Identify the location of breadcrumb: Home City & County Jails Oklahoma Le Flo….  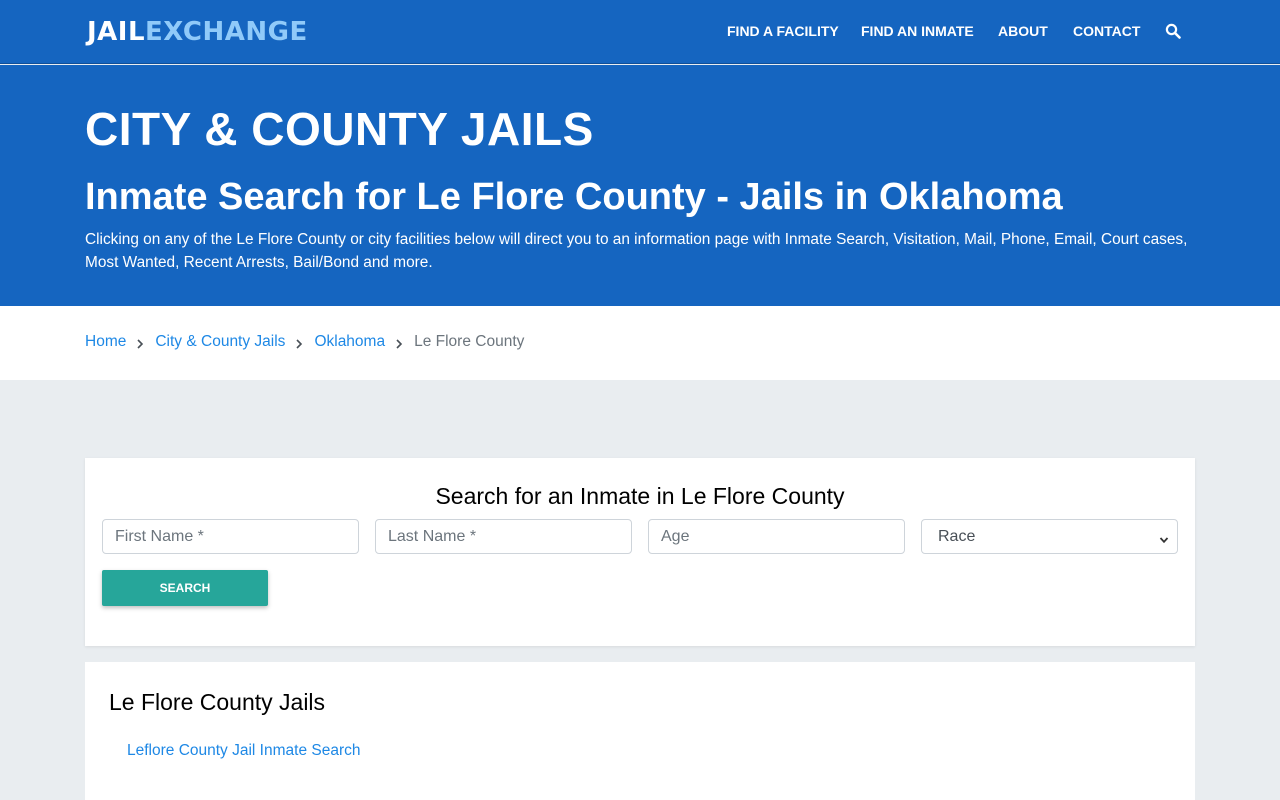
(304, 342).